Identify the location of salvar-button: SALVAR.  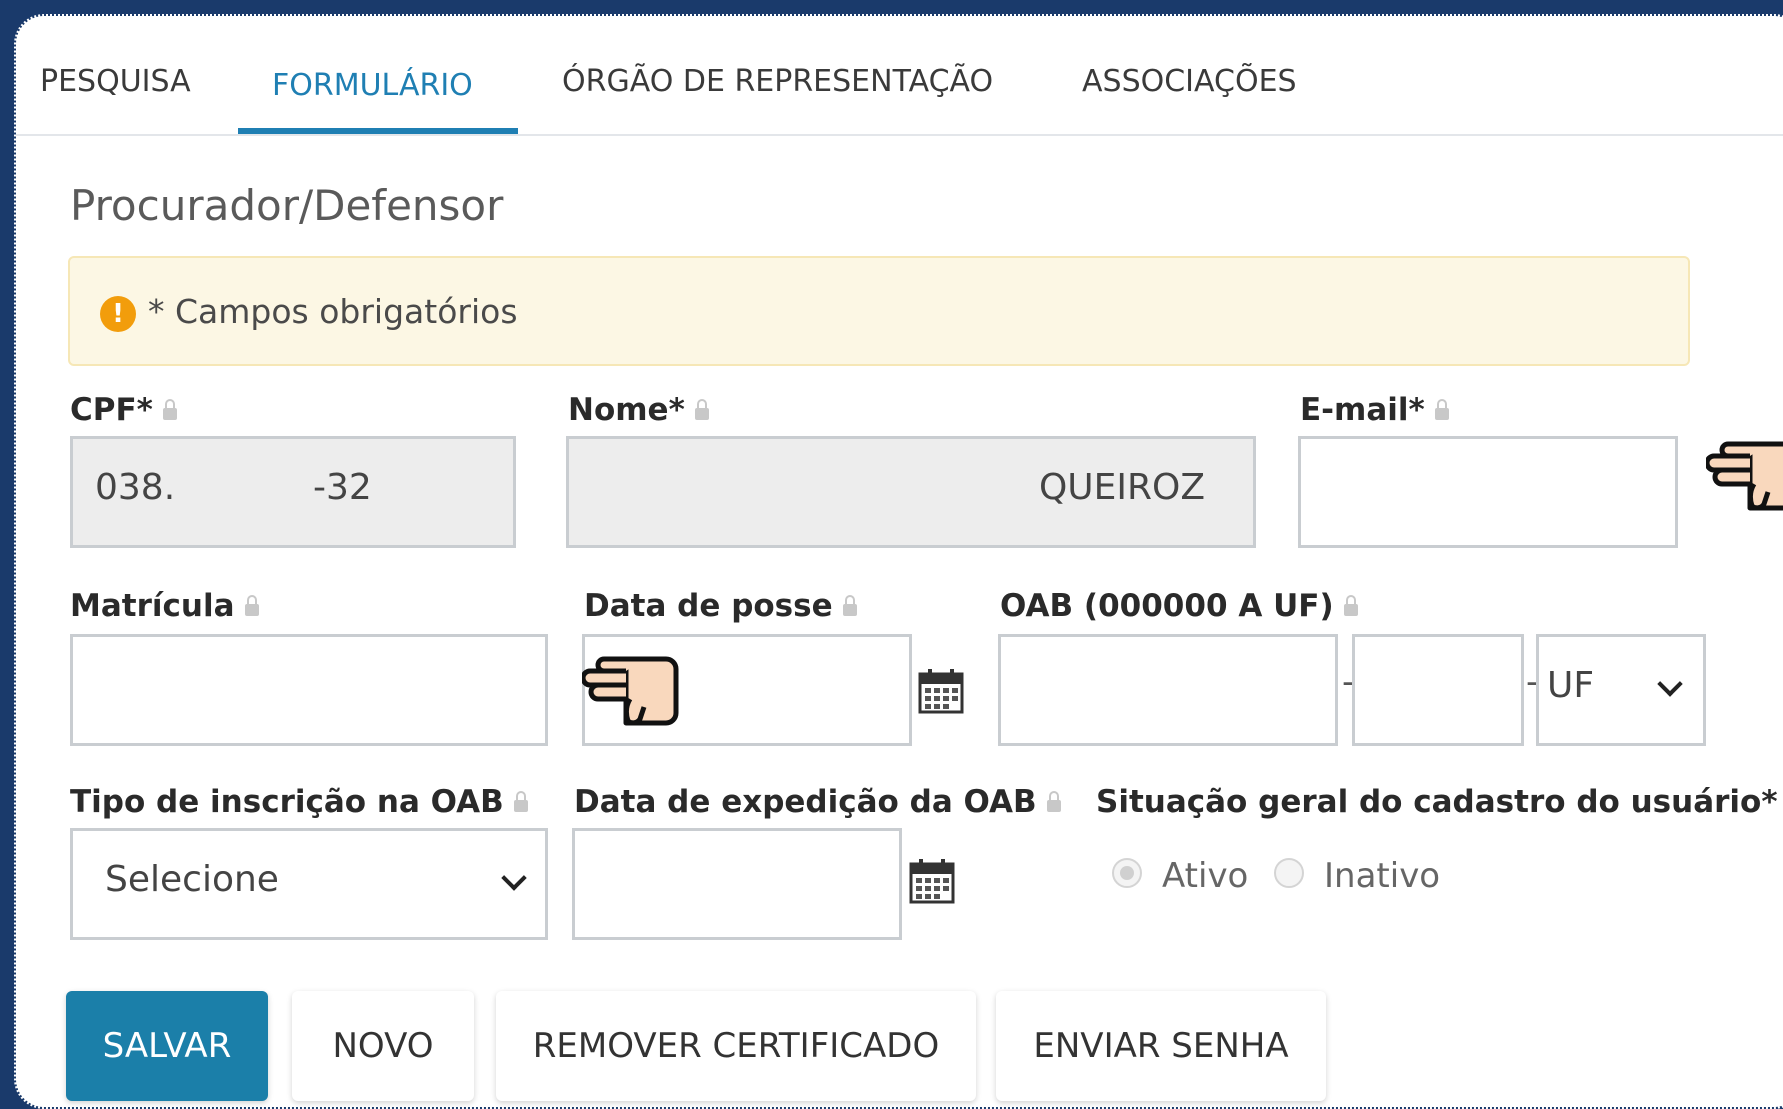
(167, 1046).